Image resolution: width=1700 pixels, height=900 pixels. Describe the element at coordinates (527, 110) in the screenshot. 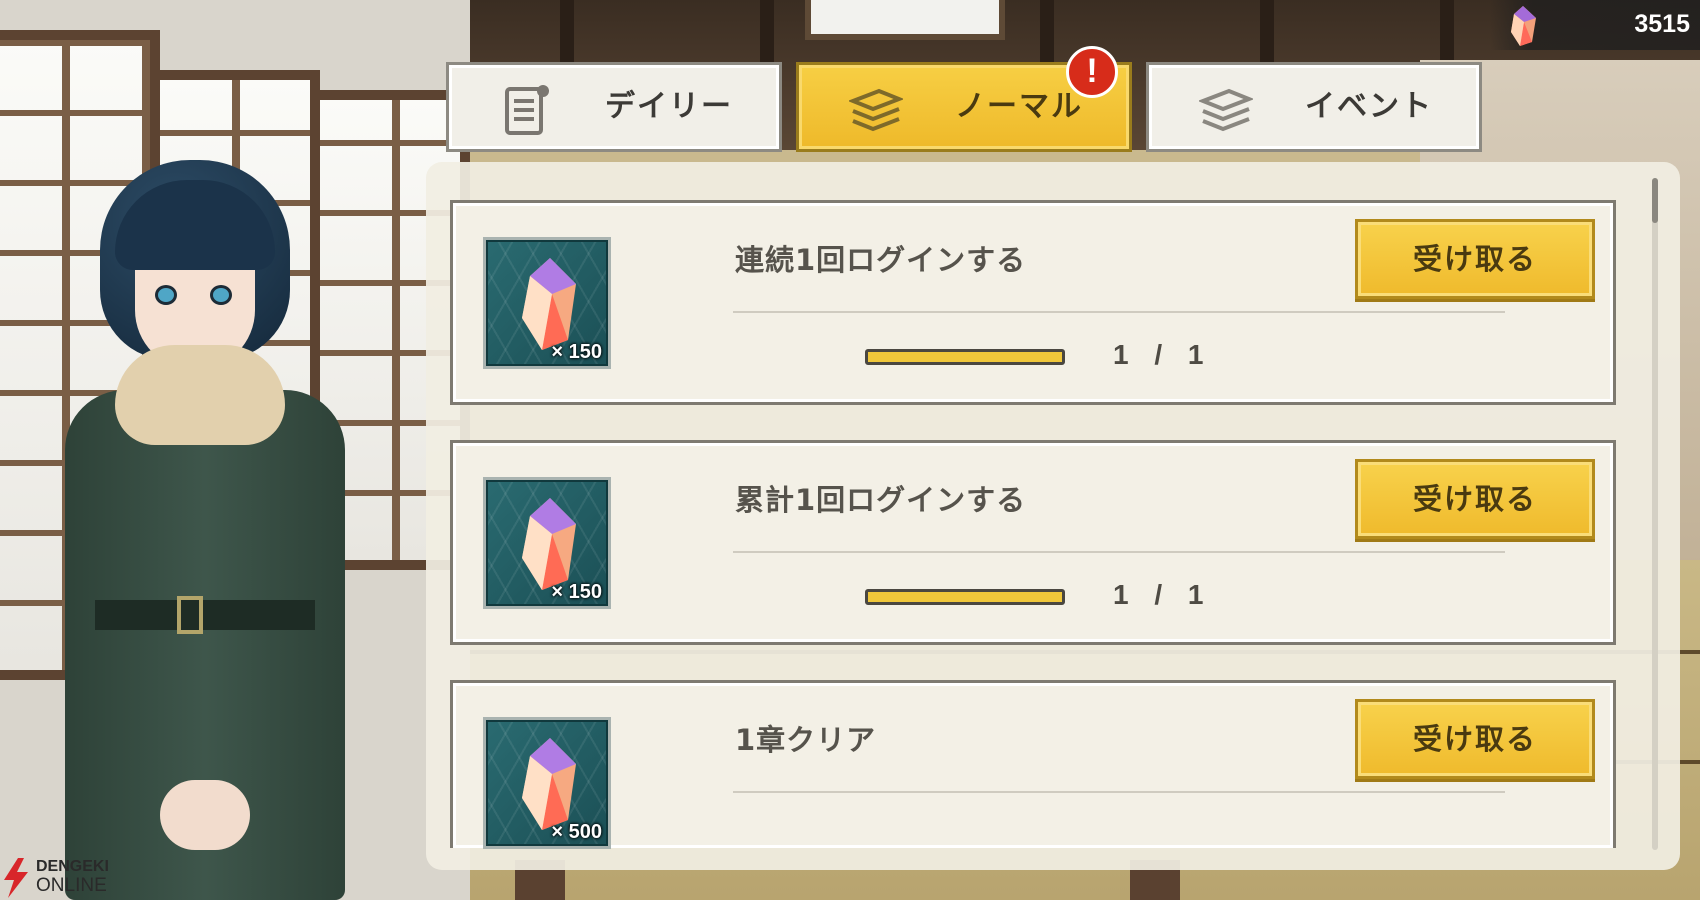

I see `document-icon` at that location.